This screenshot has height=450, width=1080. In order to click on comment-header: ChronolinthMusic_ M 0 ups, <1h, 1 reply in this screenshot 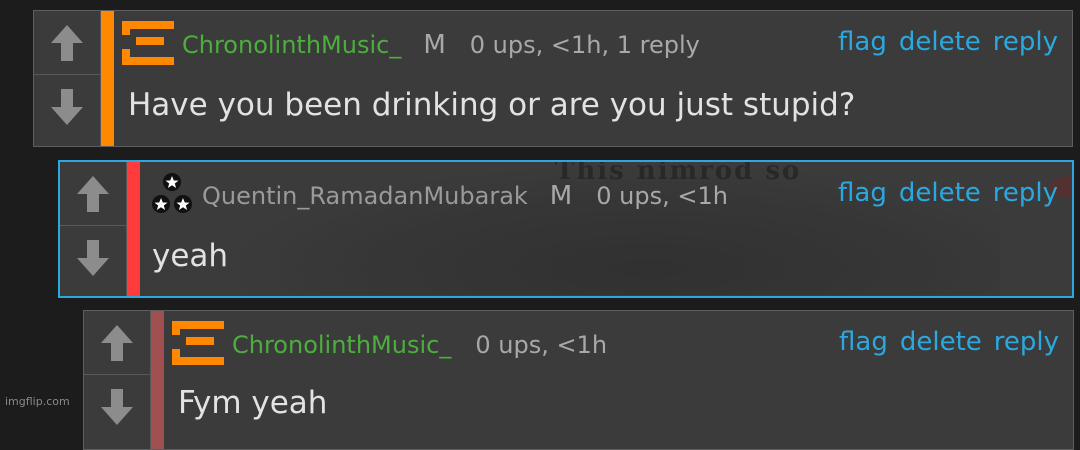, I will do `click(411, 45)`.